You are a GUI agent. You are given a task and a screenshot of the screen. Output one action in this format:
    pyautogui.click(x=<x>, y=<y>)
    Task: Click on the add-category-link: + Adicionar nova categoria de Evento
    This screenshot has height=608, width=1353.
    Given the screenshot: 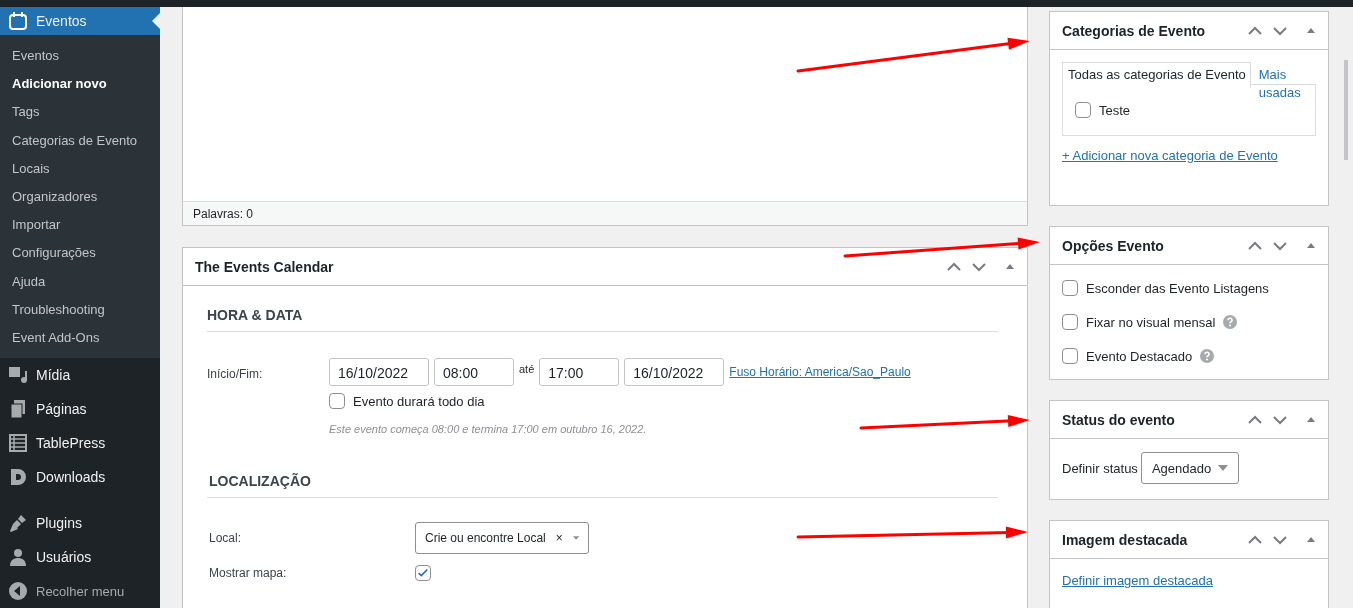 What is the action you would take?
    pyautogui.click(x=1189, y=155)
    